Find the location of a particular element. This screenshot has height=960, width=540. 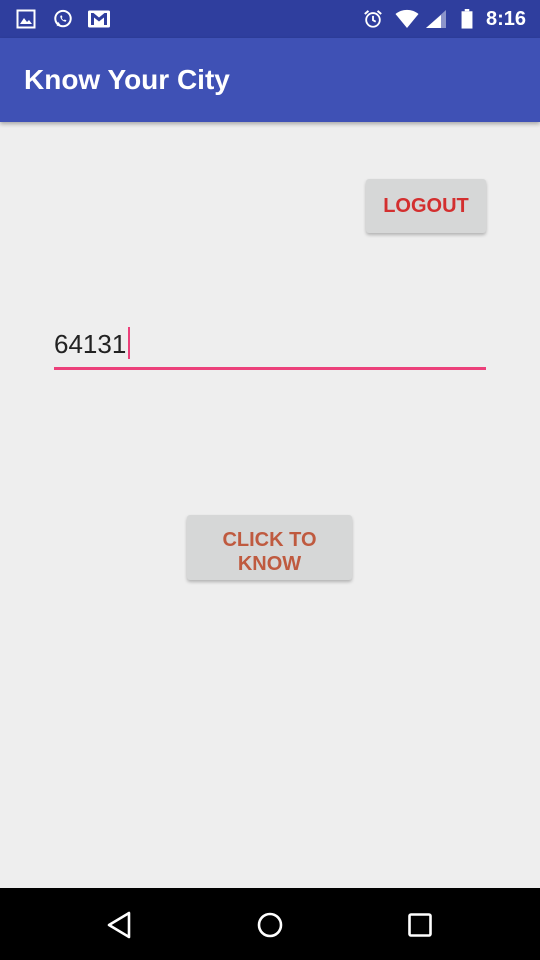

back-icon is located at coordinates (120, 925).